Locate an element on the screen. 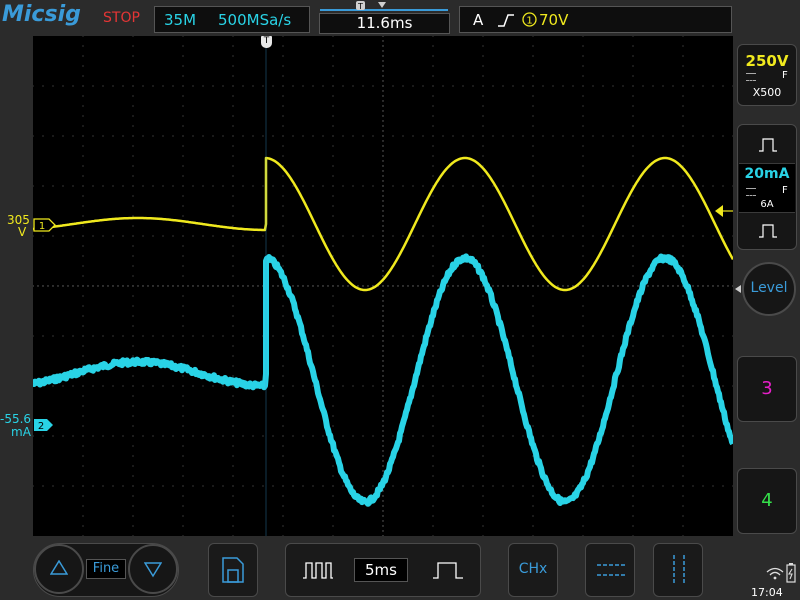 This screenshot has width=800, height=600. sample-rate: 500MSa/s is located at coordinates (255, 20).